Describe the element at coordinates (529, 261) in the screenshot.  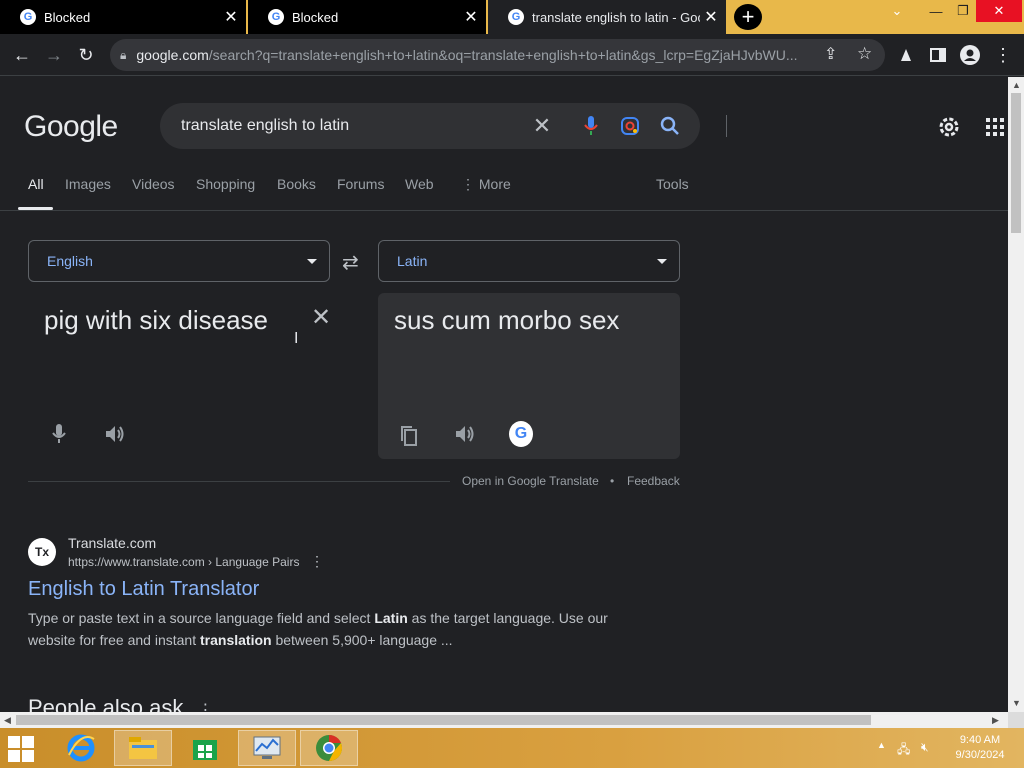
I see `target-language-select: Latin` at that location.